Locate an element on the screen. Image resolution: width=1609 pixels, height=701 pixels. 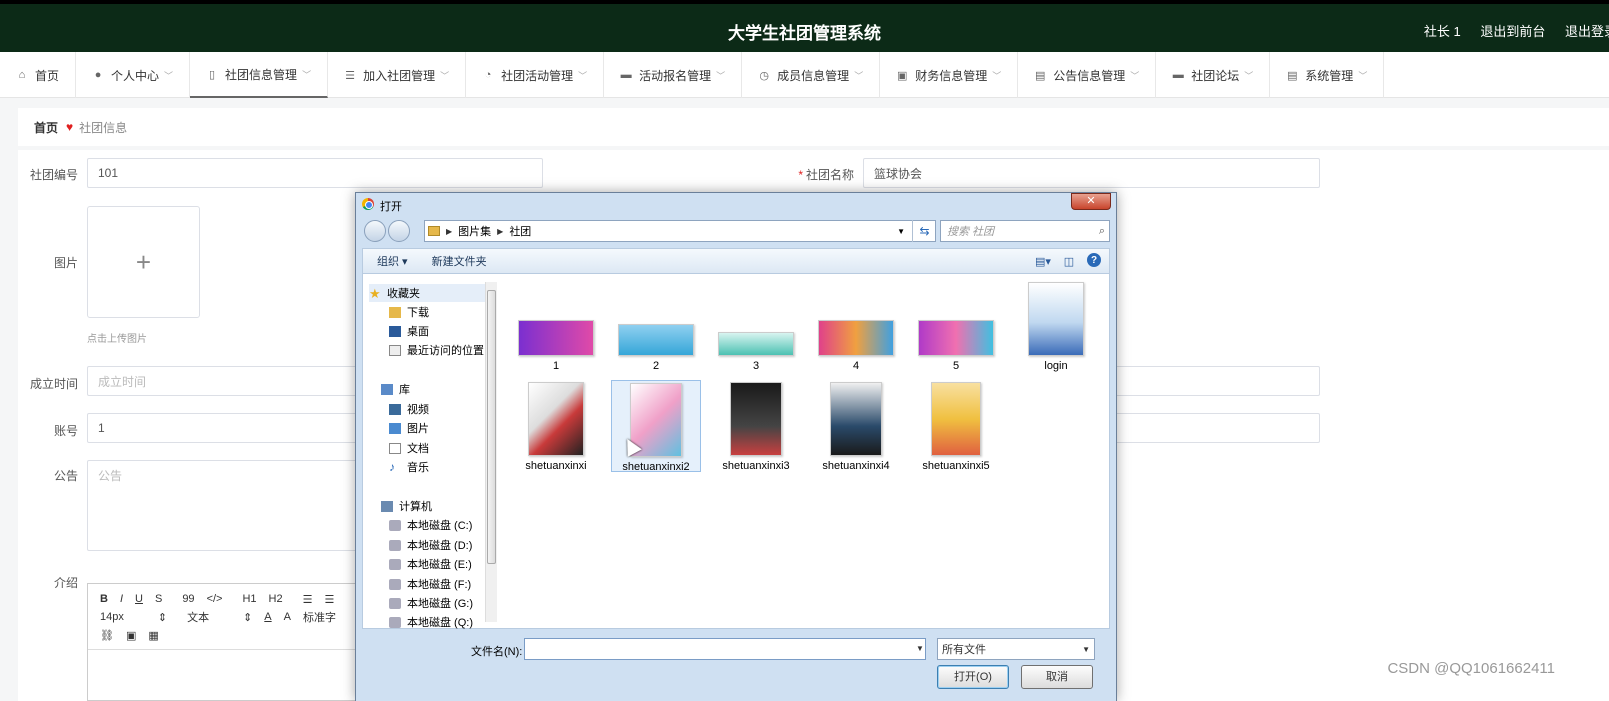
address-bar: ▶ 图片集 ▶ 社团 ▼ is located at coordinates (680, 231).